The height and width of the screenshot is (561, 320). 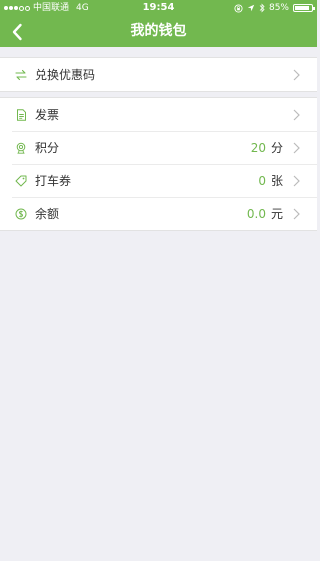 I want to click on document-icon, so click(x=21, y=114).